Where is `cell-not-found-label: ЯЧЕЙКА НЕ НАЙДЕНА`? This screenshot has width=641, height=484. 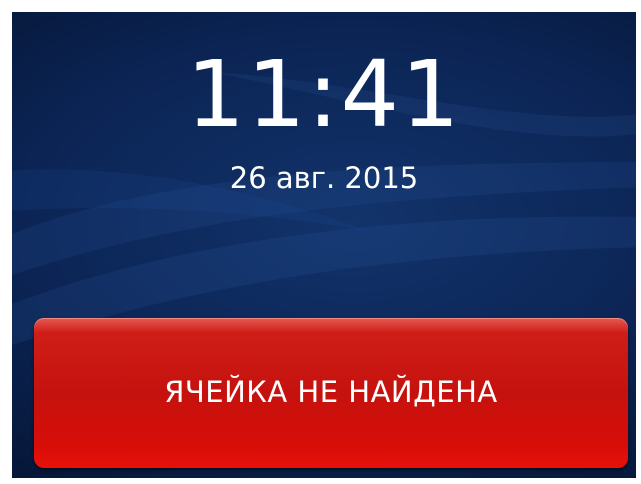 cell-not-found-label: ЯЧЕЙКА НЕ НАЙДЕНА is located at coordinates (331, 392).